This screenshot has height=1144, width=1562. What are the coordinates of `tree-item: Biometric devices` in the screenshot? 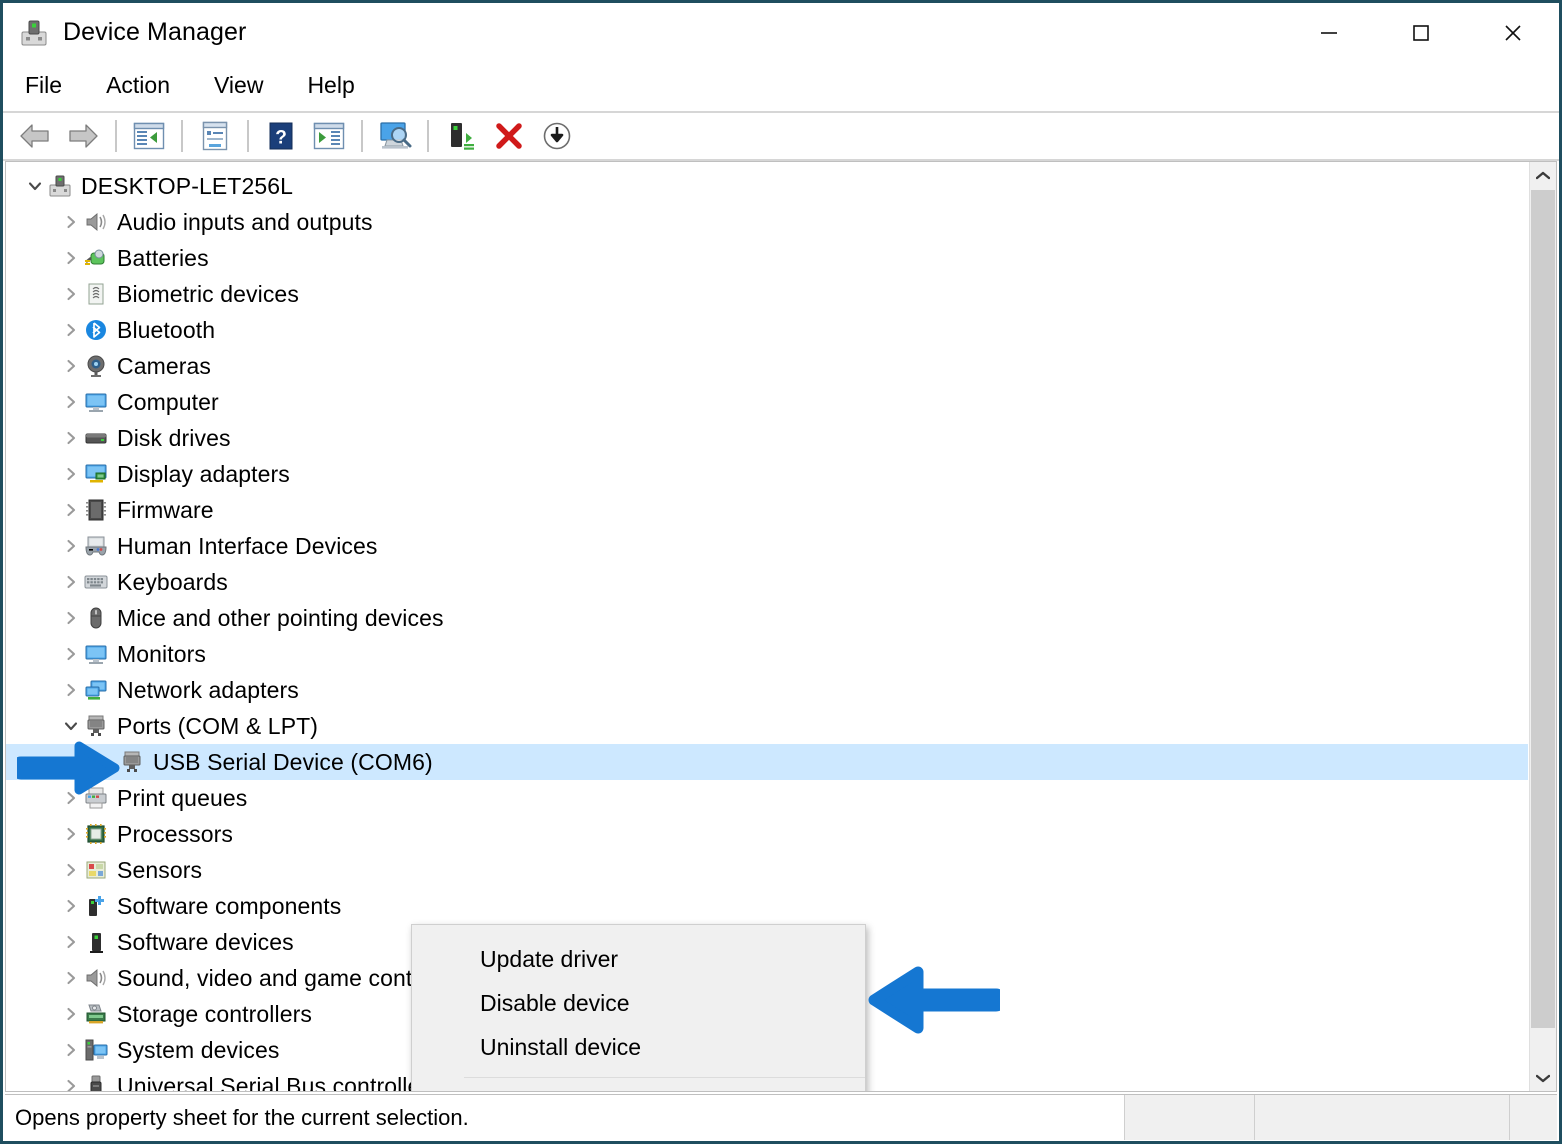 It's located at (767, 294).